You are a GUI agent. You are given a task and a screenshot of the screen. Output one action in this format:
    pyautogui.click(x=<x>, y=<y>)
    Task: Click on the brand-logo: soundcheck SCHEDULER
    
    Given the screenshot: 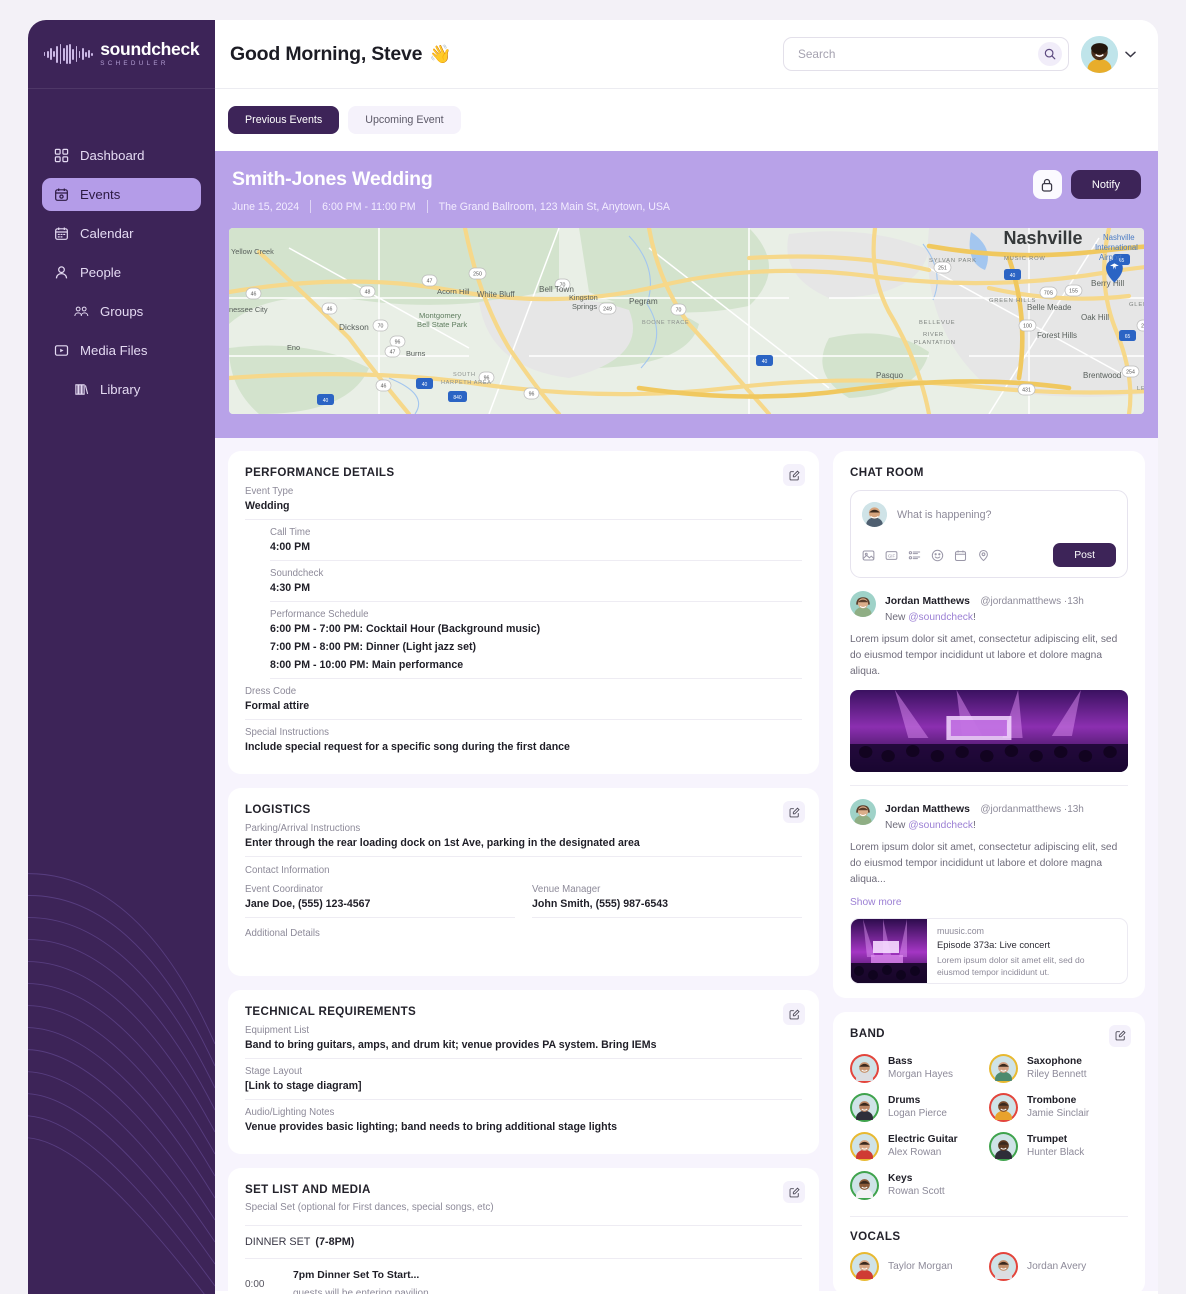 What is the action you would take?
    pyautogui.click(x=121, y=54)
    